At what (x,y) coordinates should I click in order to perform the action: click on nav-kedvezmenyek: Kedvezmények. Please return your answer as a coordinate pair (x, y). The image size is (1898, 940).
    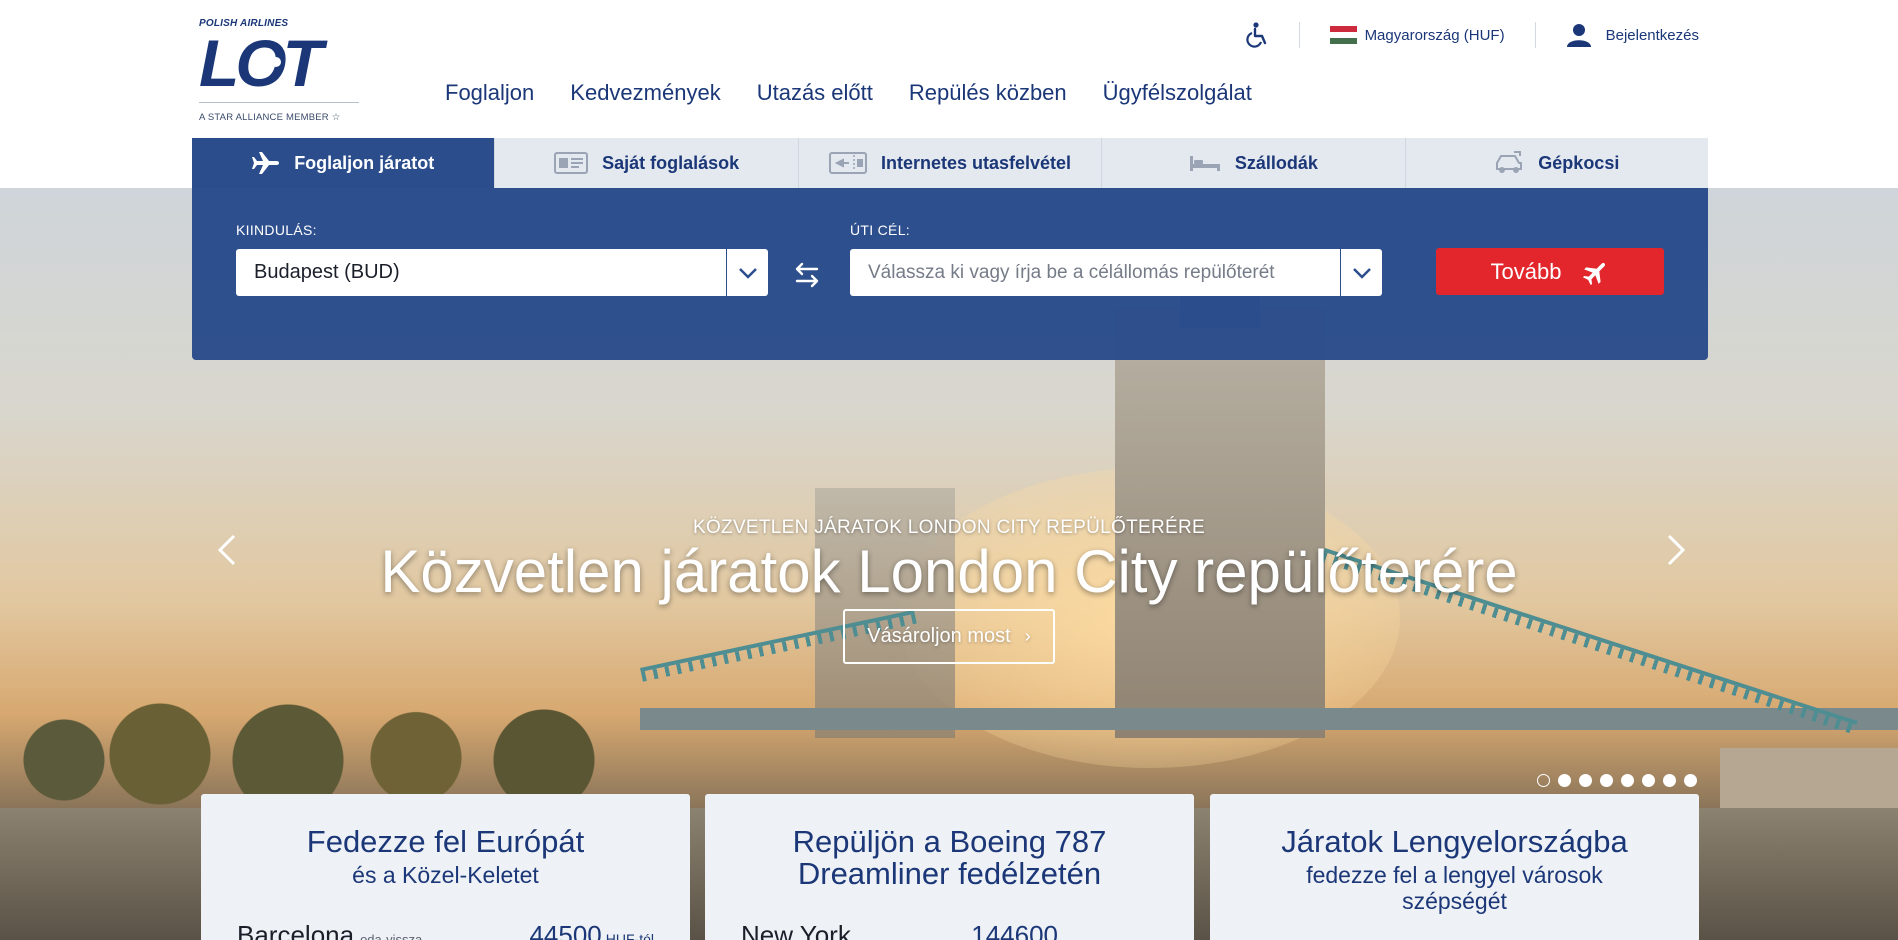
    Looking at the image, I should click on (645, 93).